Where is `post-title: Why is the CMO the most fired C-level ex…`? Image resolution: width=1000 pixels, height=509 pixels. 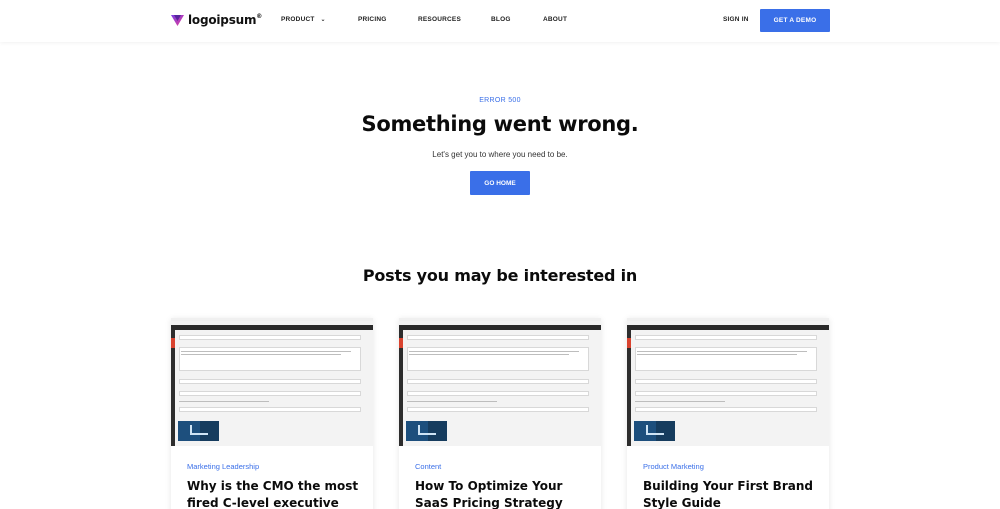
post-title: Why is the CMO the most fired C-level ex… is located at coordinates (276, 493).